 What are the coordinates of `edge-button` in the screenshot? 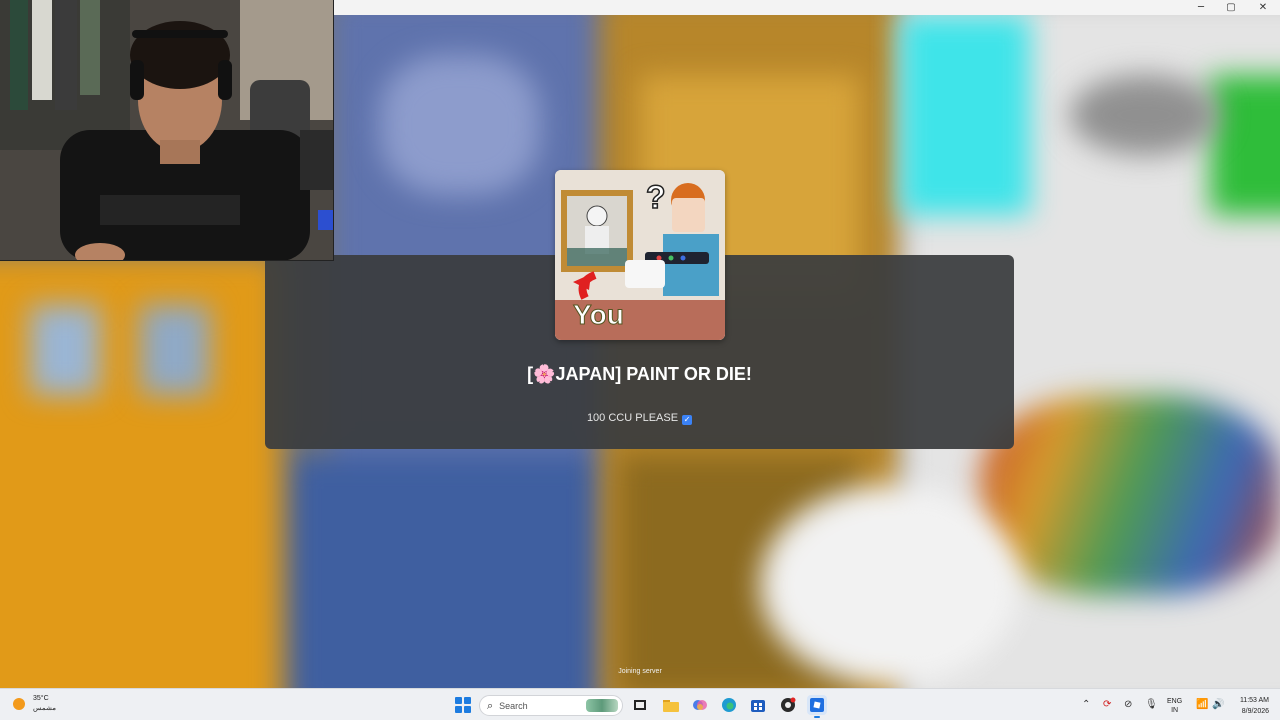 It's located at (729, 705).